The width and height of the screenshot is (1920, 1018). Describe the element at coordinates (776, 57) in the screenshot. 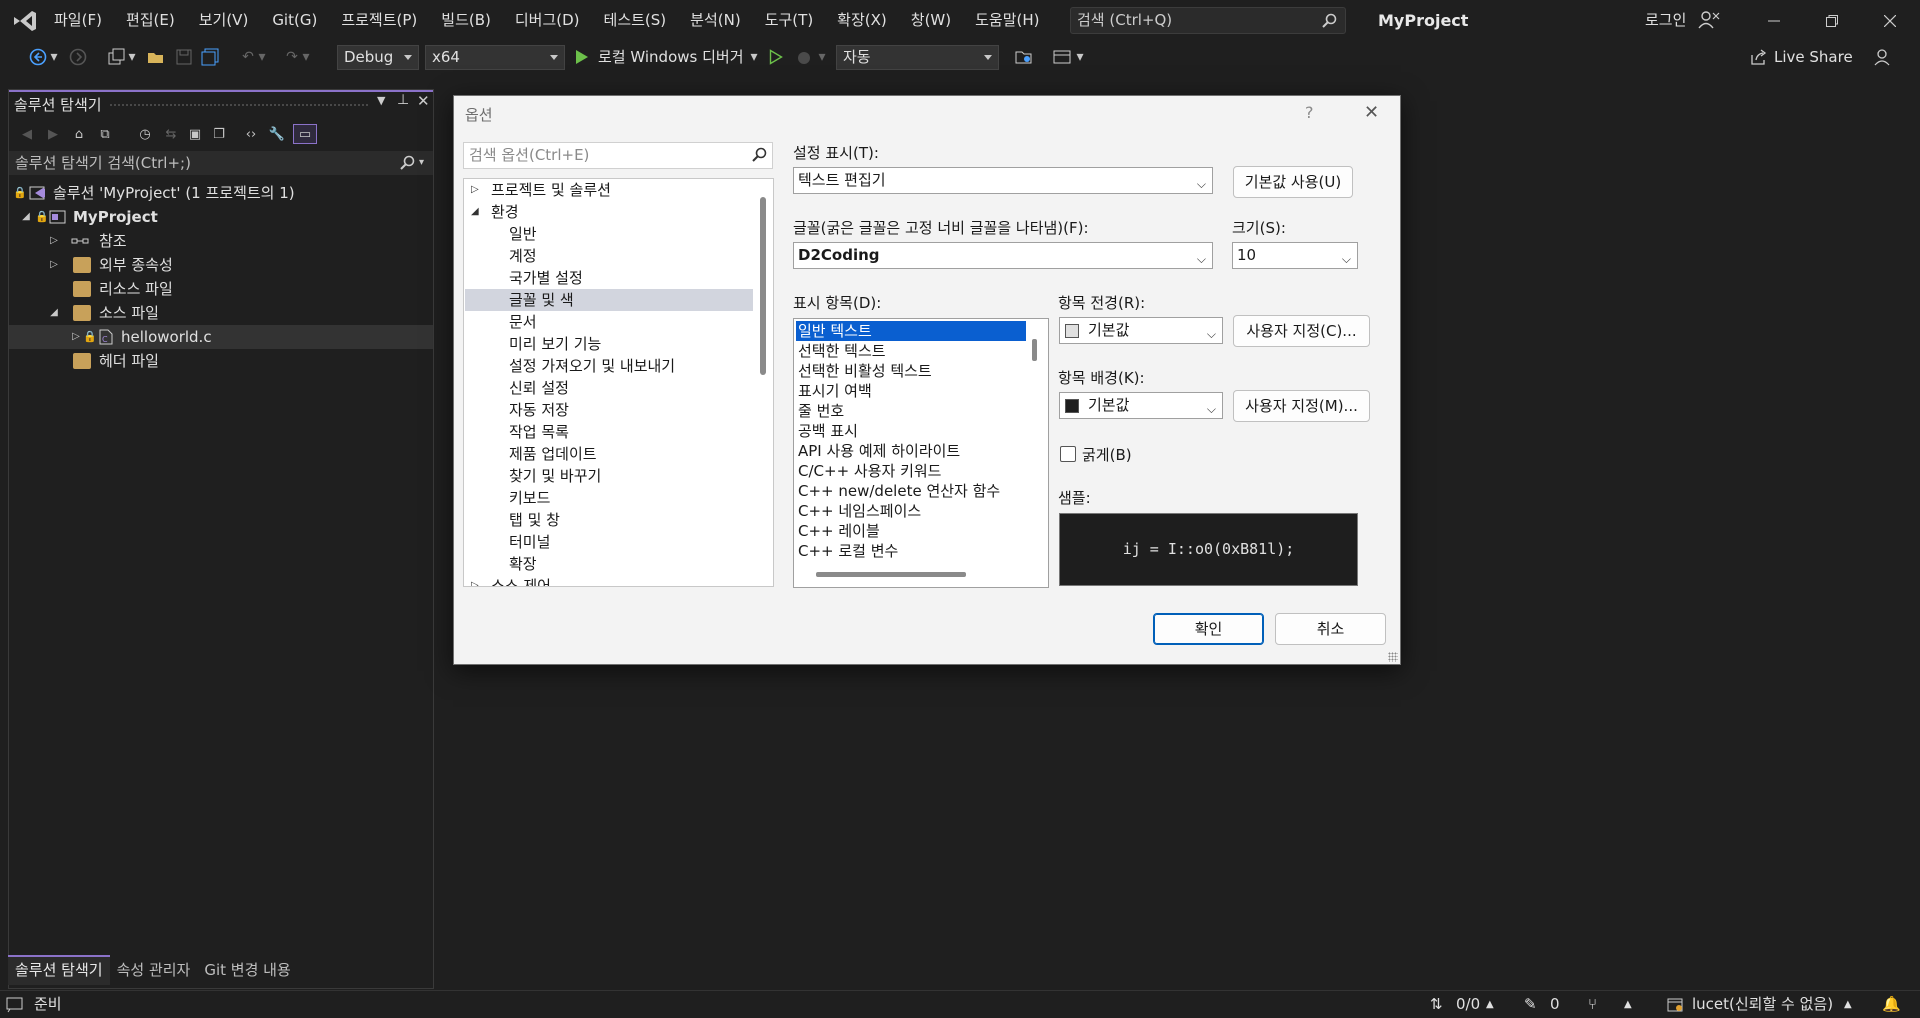

I see `start-without-debug-icon` at that location.